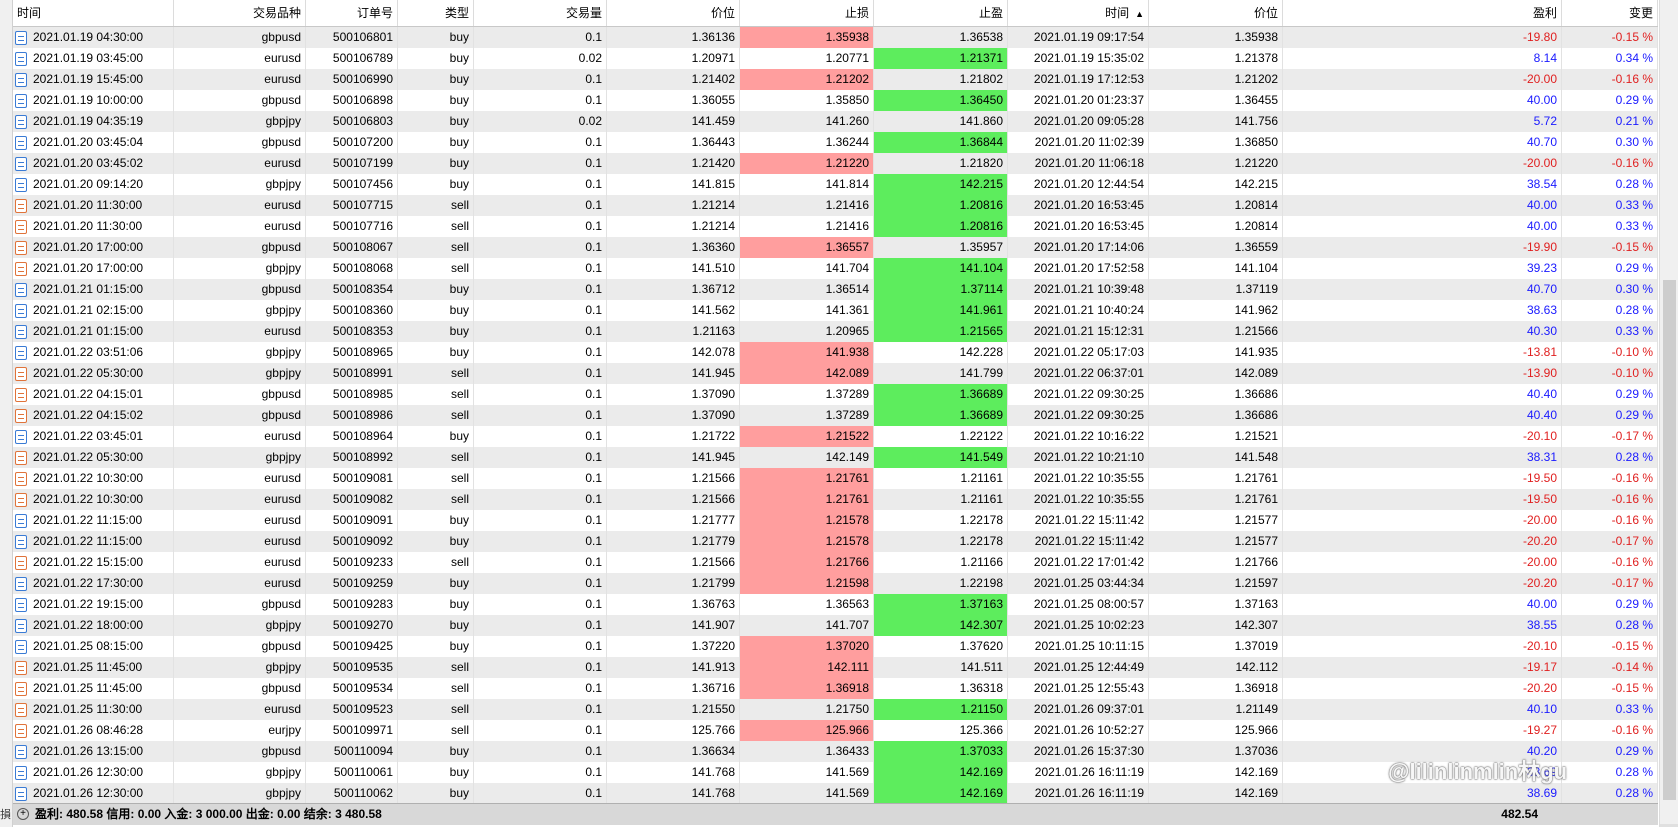  I want to click on col-header-profit: 盈利, so click(1422, 13).